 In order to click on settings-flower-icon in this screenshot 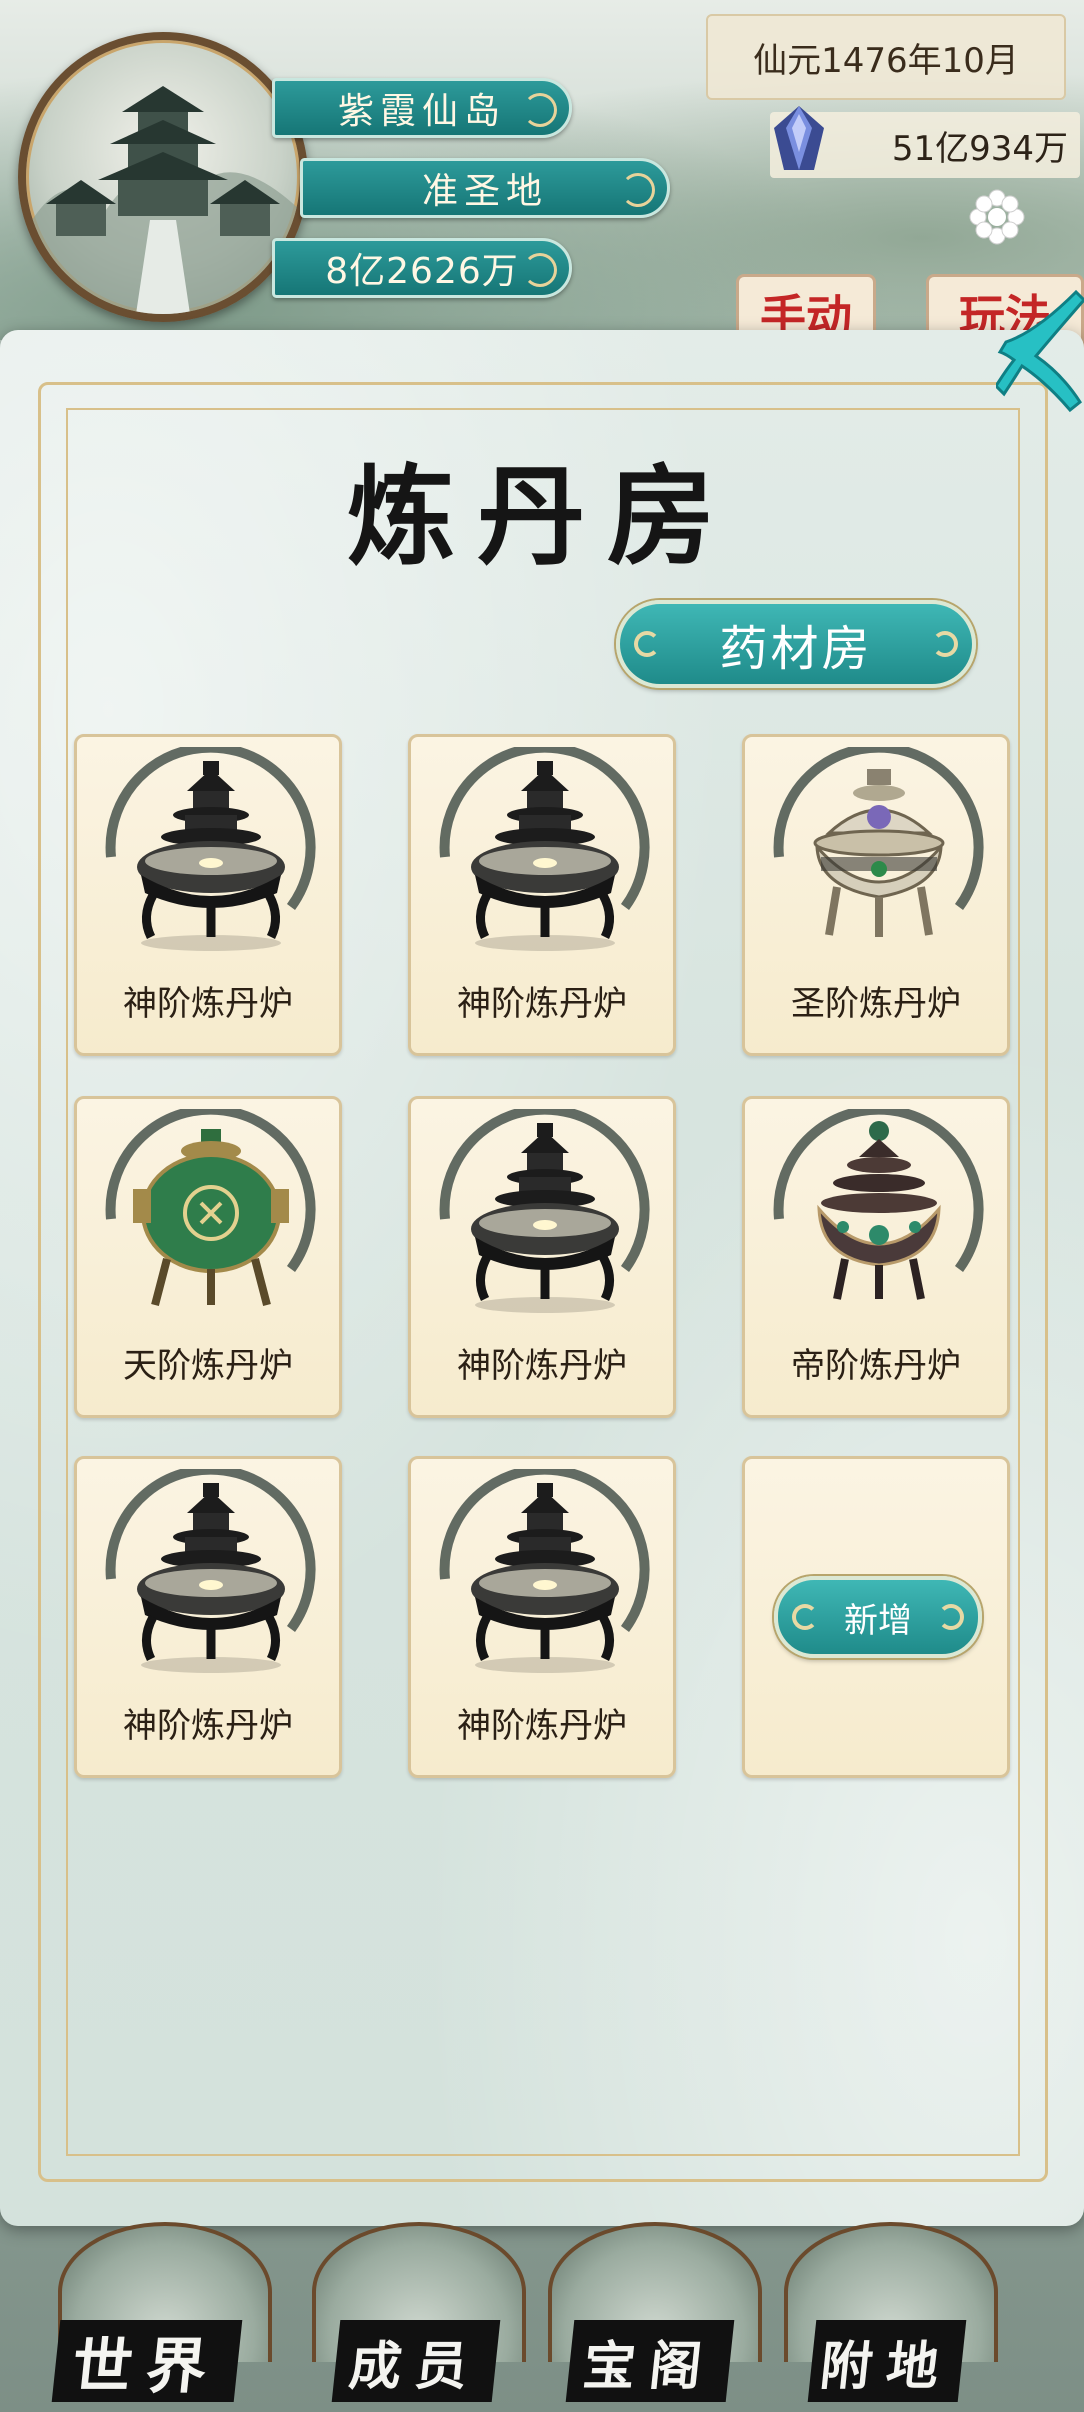, I will do `click(997, 217)`.